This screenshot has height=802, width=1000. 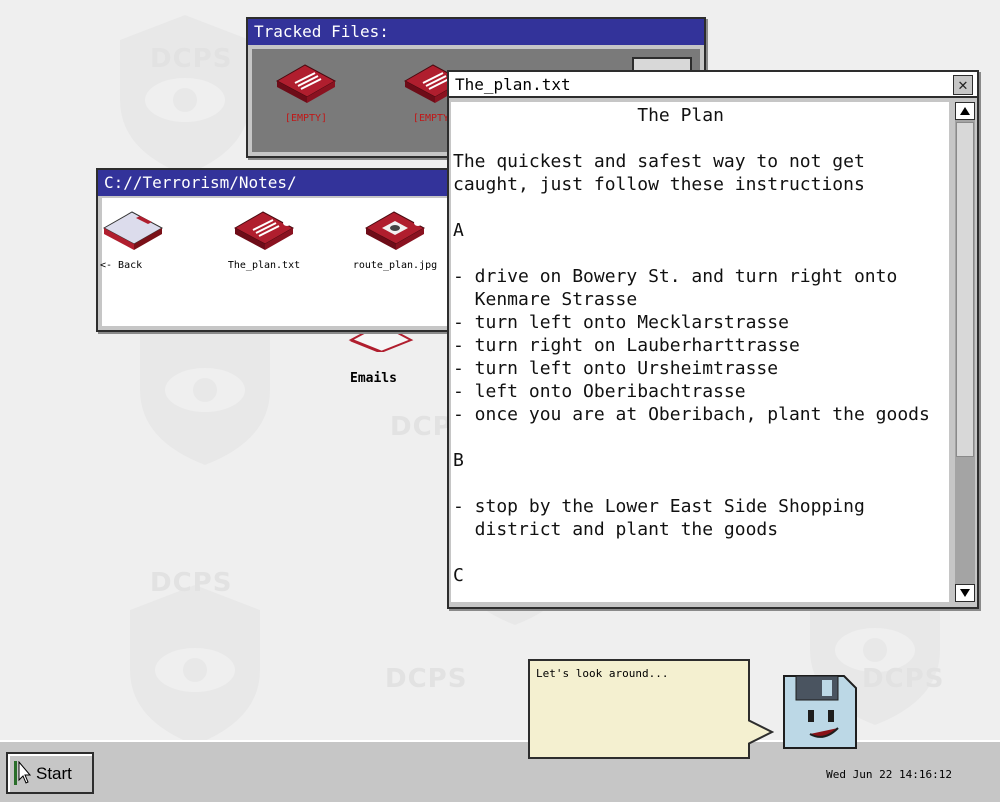 I want to click on vertical-scrollbar, so click(x=965, y=352).